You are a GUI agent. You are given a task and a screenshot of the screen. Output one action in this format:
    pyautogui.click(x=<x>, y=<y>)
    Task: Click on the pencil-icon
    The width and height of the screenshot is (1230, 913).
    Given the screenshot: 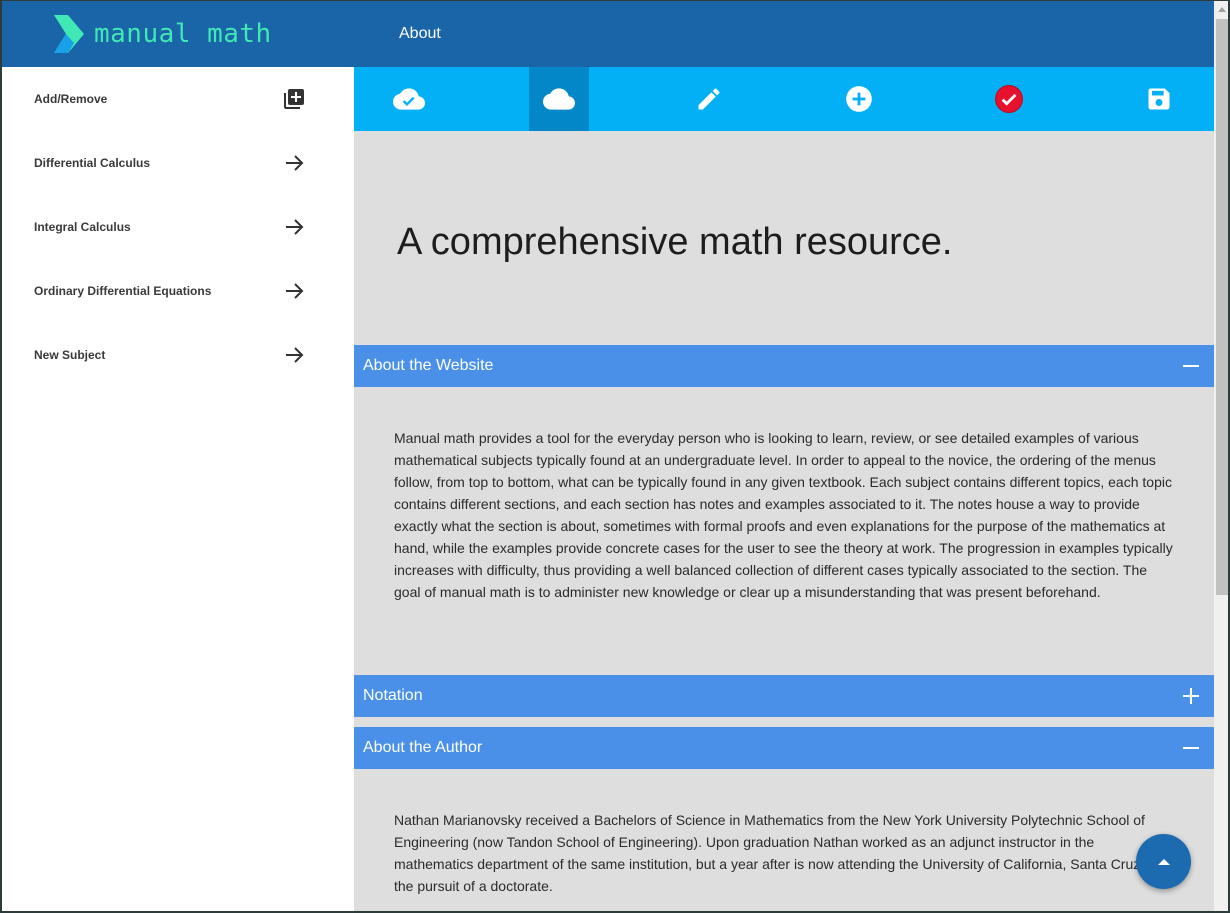 What is the action you would take?
    pyautogui.click(x=709, y=99)
    